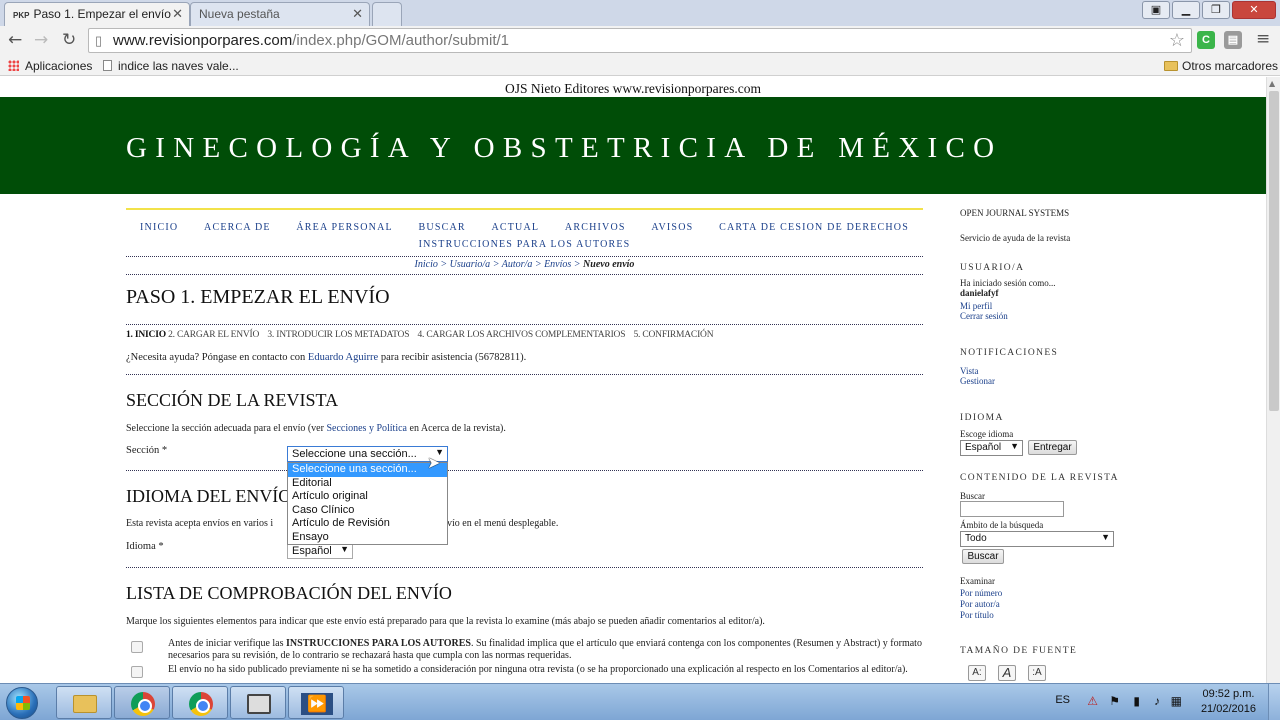 The image size is (1280, 720). I want to click on chrome-icon, so click(201, 704).